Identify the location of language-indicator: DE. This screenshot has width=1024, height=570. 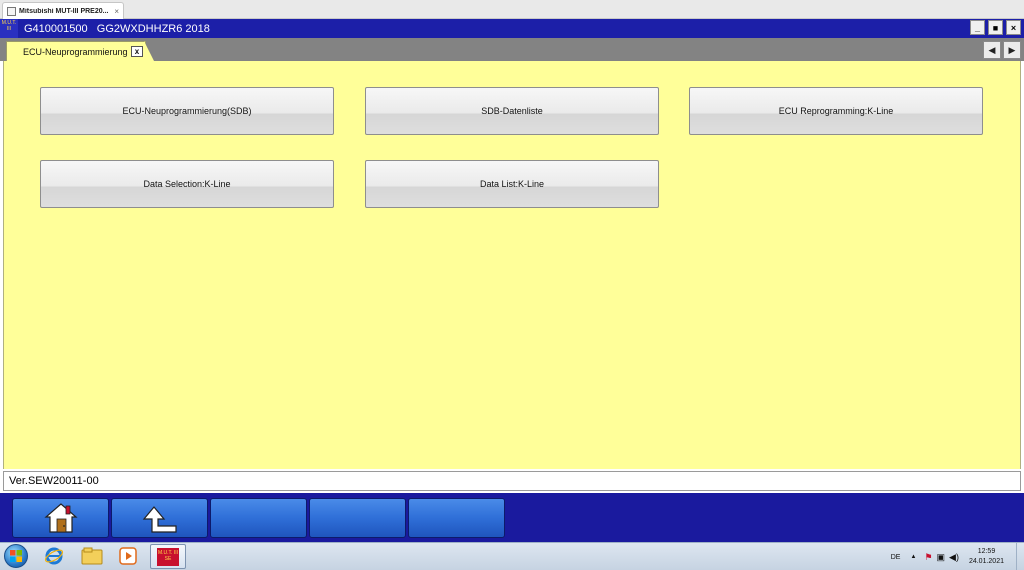
(896, 557).